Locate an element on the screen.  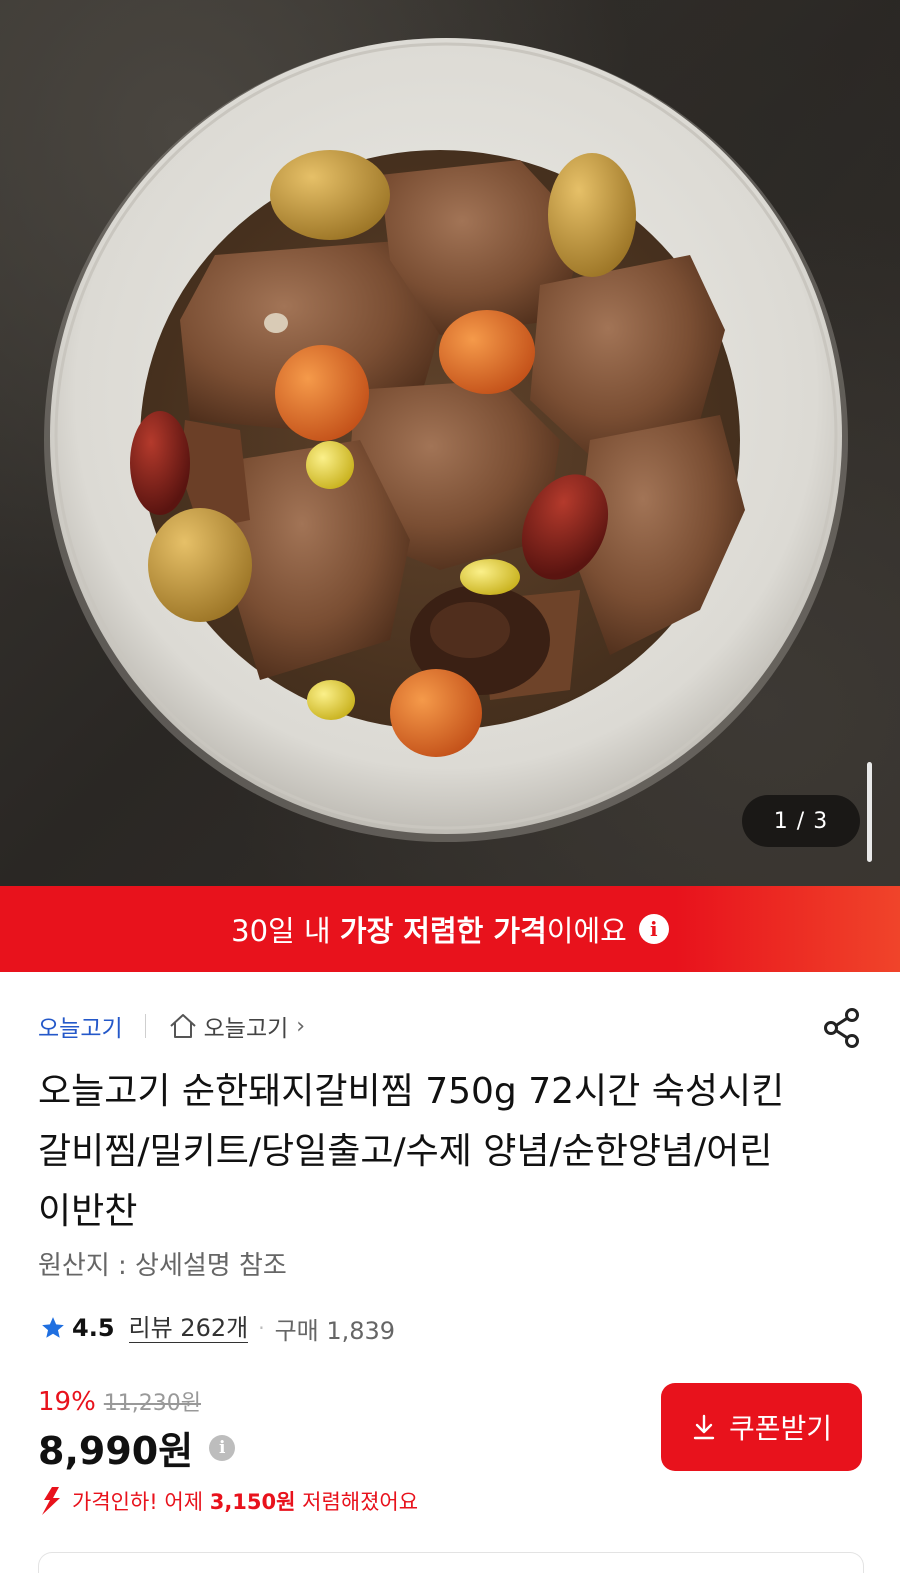
breadcrumb: 오늘고기 오늘고기 › is located at coordinates (171, 1026).